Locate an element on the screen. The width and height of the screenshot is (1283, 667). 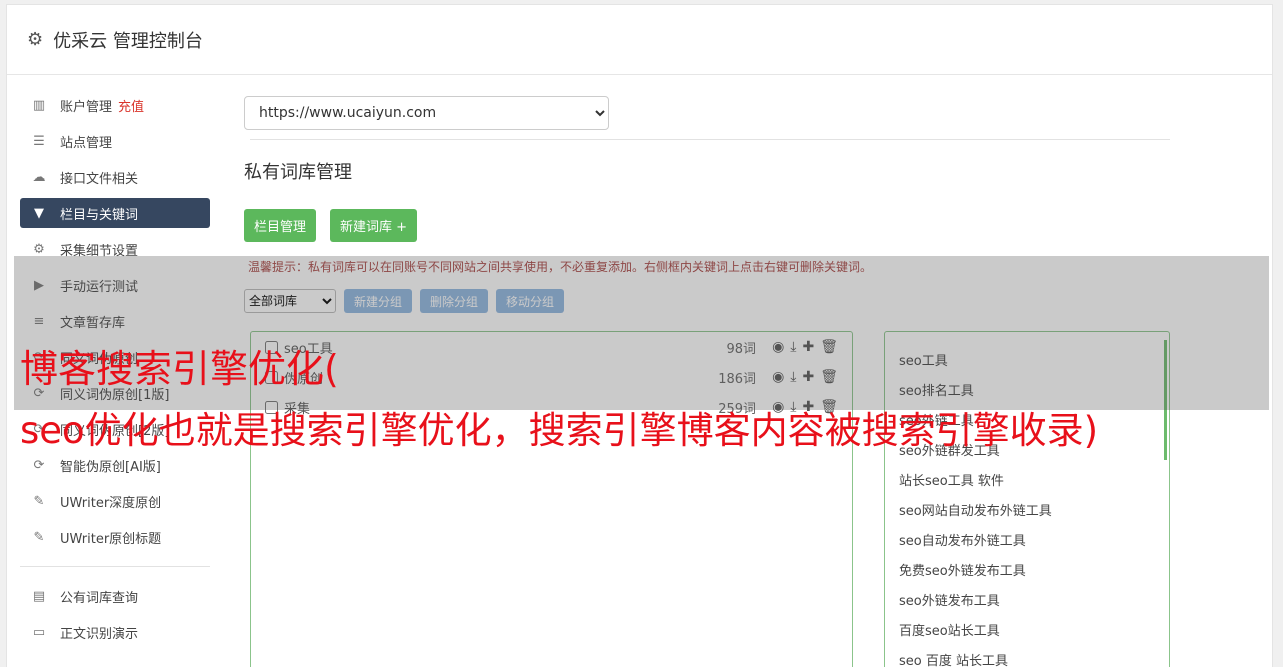
sidebar-item-label: UWriter深度原创 is located at coordinates (111, 503).